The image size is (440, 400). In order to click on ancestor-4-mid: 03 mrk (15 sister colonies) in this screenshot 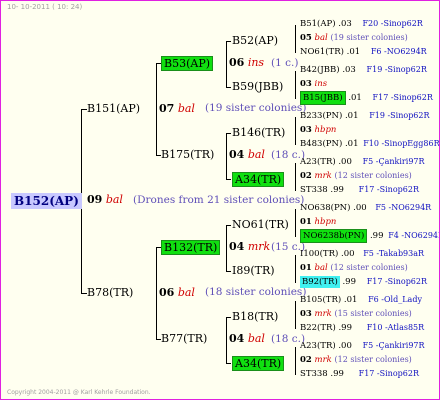, I will do `click(356, 314)`.